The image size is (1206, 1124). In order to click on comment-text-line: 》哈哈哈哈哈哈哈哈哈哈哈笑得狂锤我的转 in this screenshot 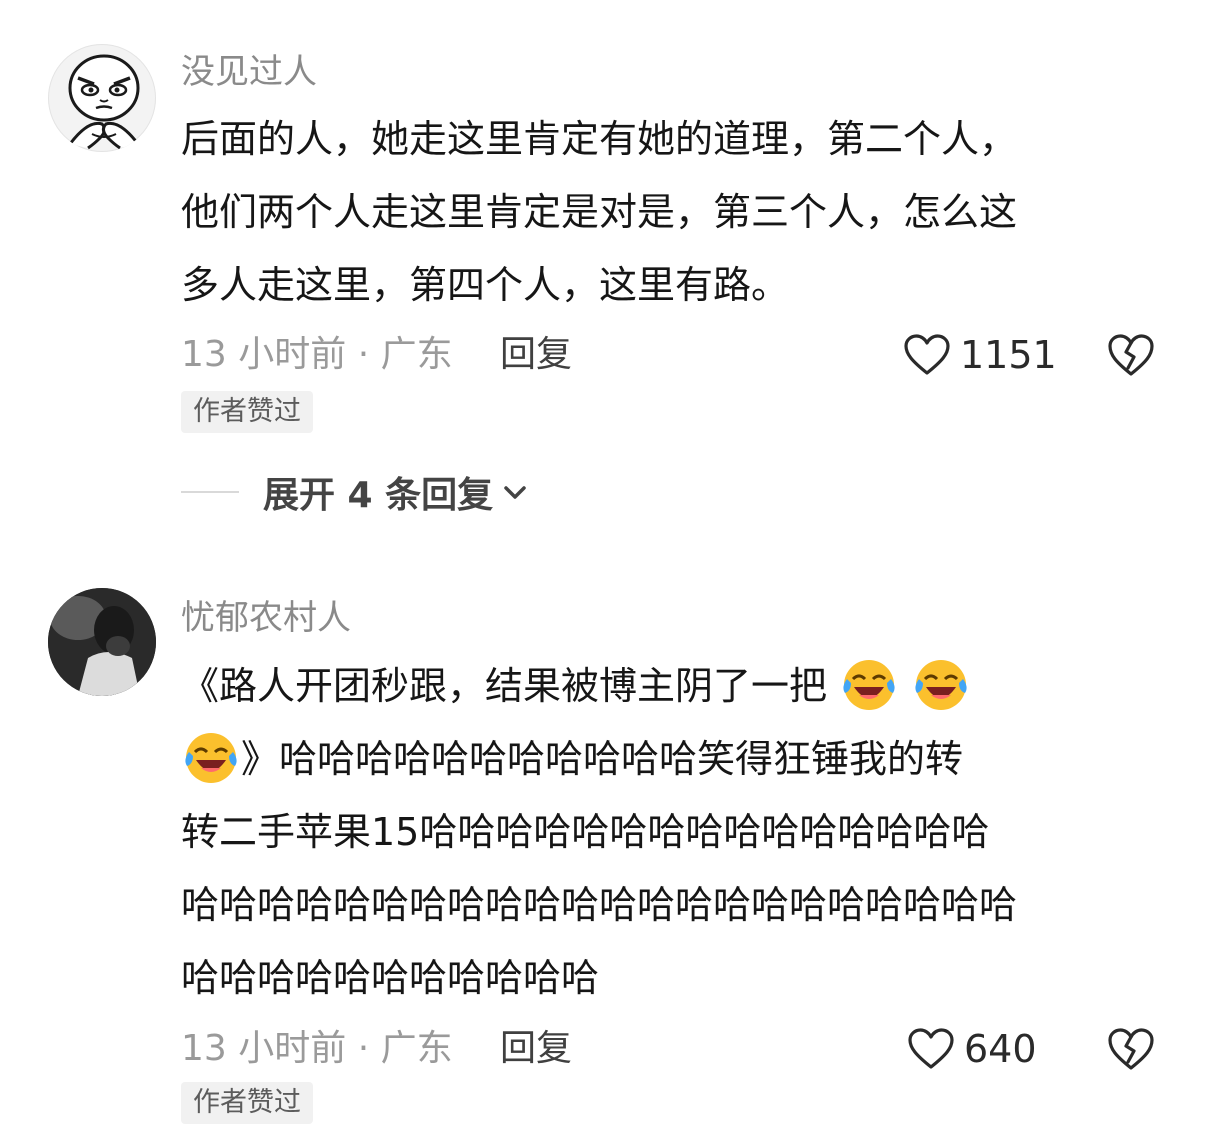, I will do `click(676, 759)`.